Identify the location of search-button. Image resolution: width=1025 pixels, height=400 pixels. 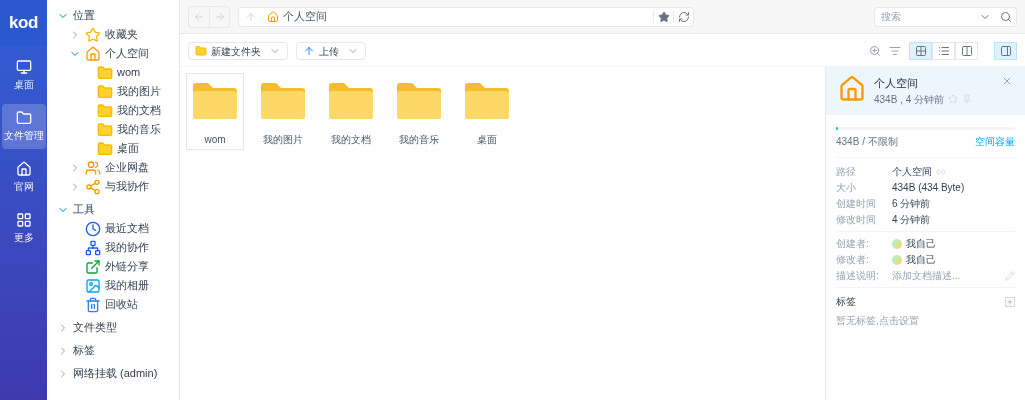
(1006, 16).